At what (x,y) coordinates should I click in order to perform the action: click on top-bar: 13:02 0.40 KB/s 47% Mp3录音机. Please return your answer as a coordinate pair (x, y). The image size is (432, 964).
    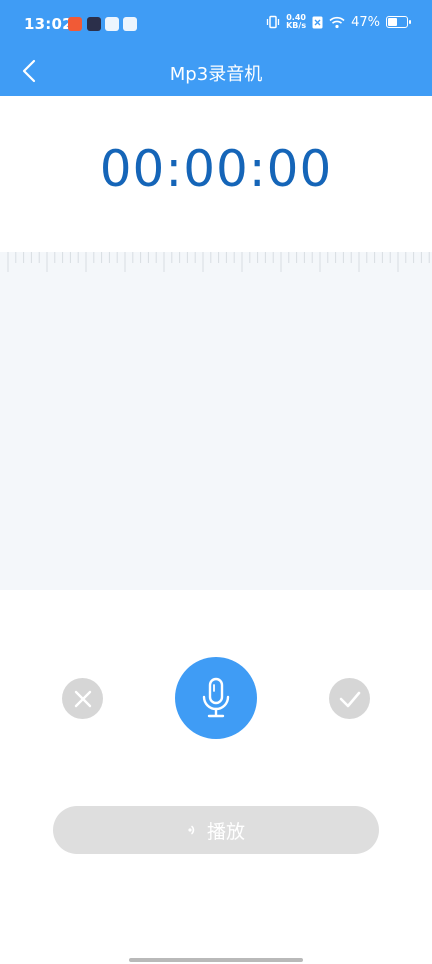
    Looking at the image, I should click on (216, 48).